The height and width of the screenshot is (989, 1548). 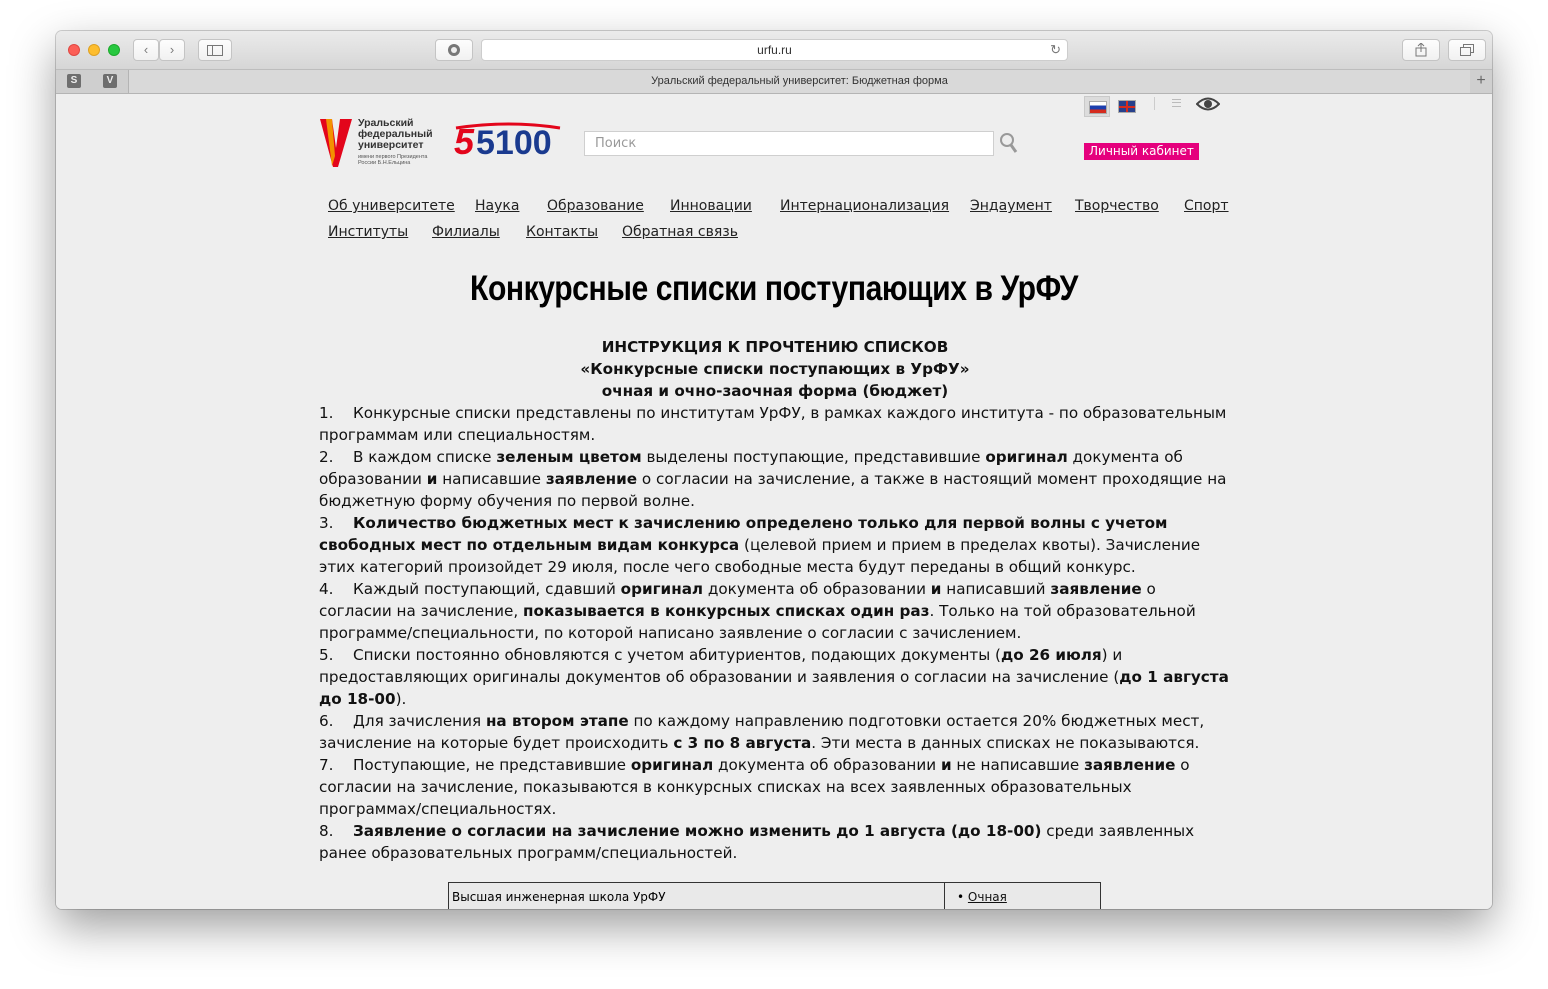 I want to click on instr-item-number: 2., so click(x=326, y=457).